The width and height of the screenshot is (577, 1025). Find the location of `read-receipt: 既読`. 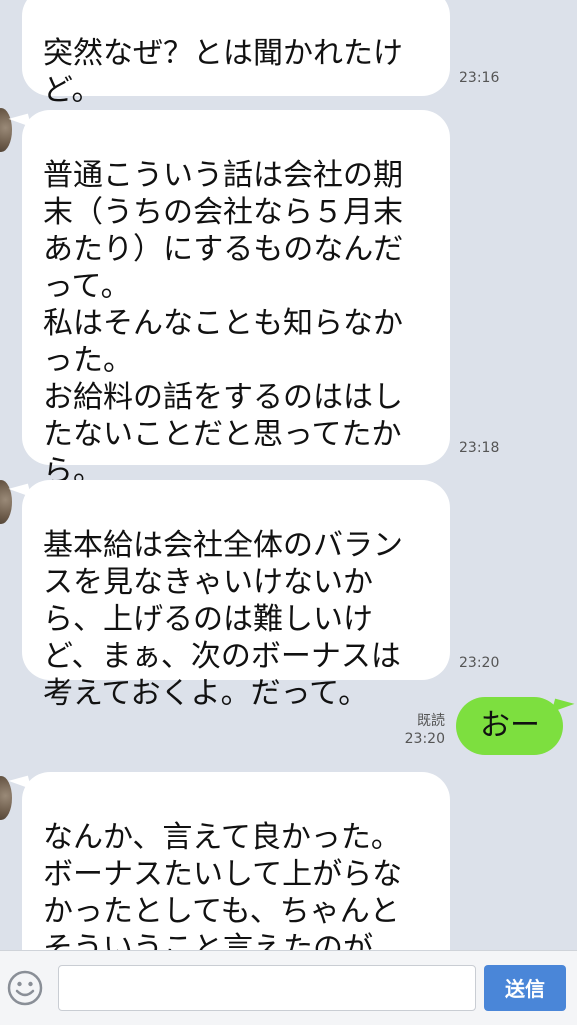

read-receipt: 既読 is located at coordinates (431, 721).